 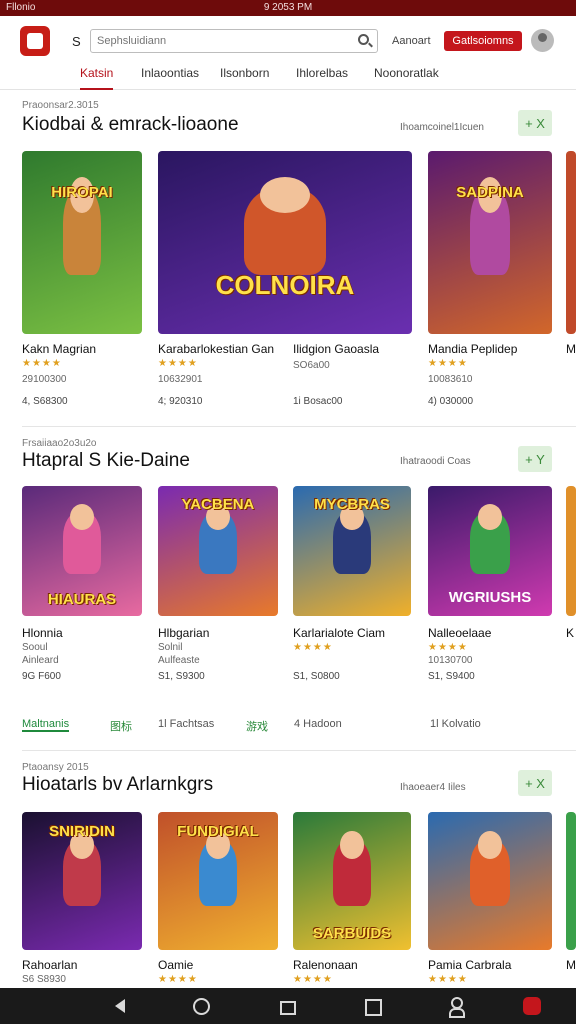 I want to click on game-card, so click(x=490, y=881).